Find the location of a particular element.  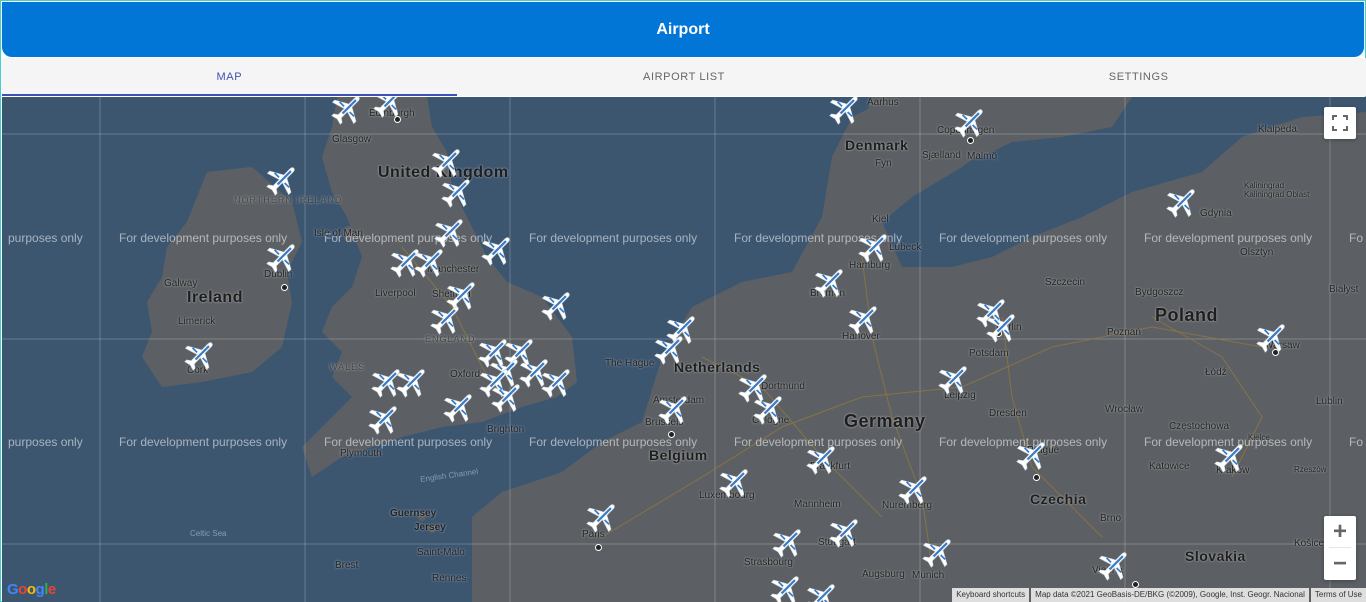

country-label: Denmark is located at coordinates (877, 145).